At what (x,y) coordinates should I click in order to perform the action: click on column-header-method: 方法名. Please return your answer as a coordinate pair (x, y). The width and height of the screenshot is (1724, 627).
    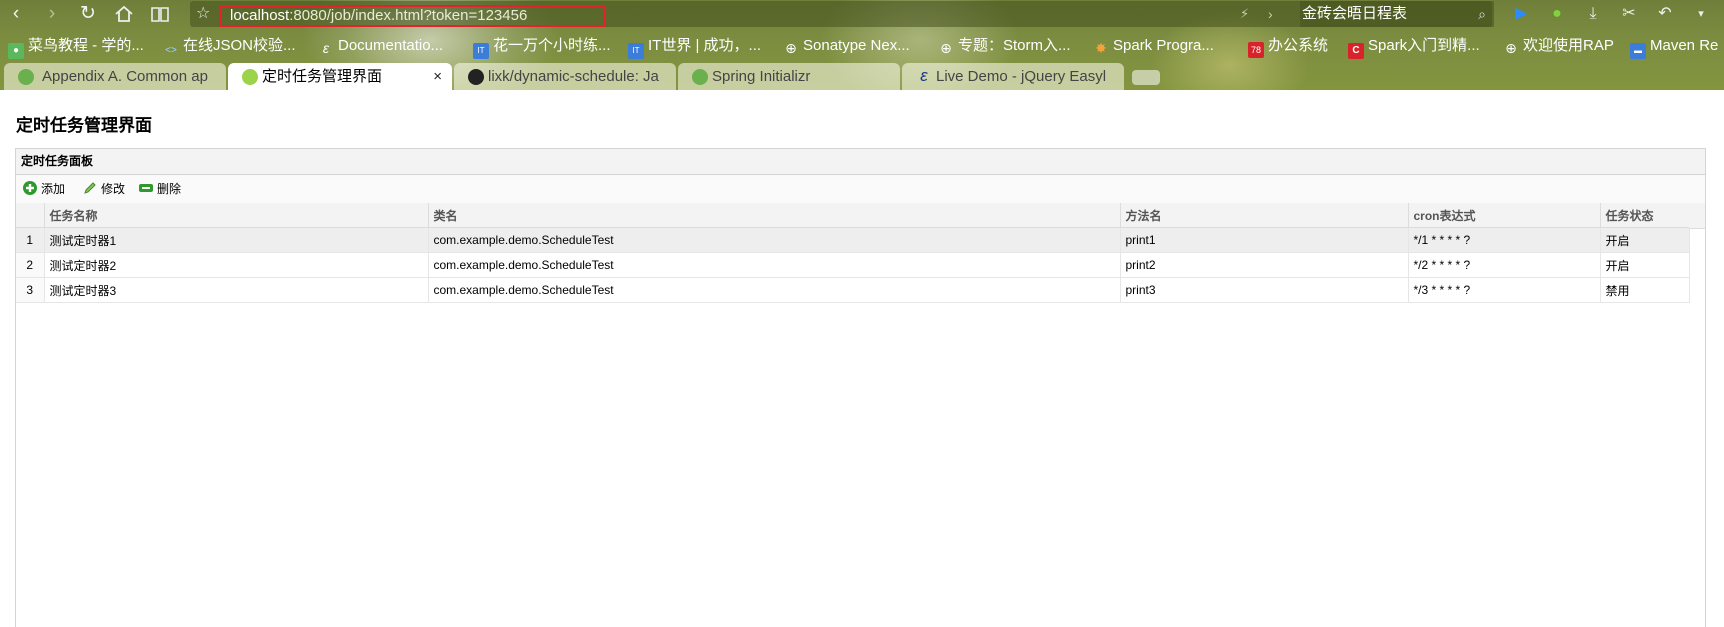
    Looking at the image, I should click on (1264, 215).